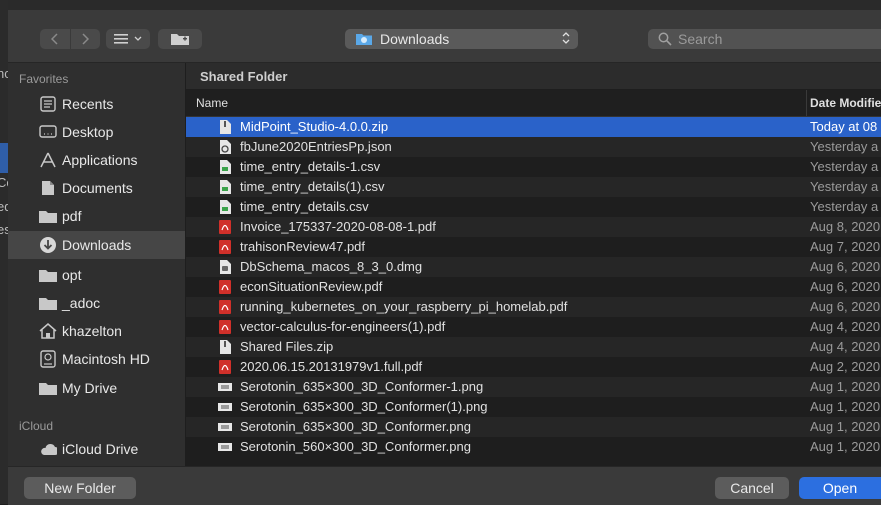  I want to click on icloud-heading: iCloud, so click(36, 426).